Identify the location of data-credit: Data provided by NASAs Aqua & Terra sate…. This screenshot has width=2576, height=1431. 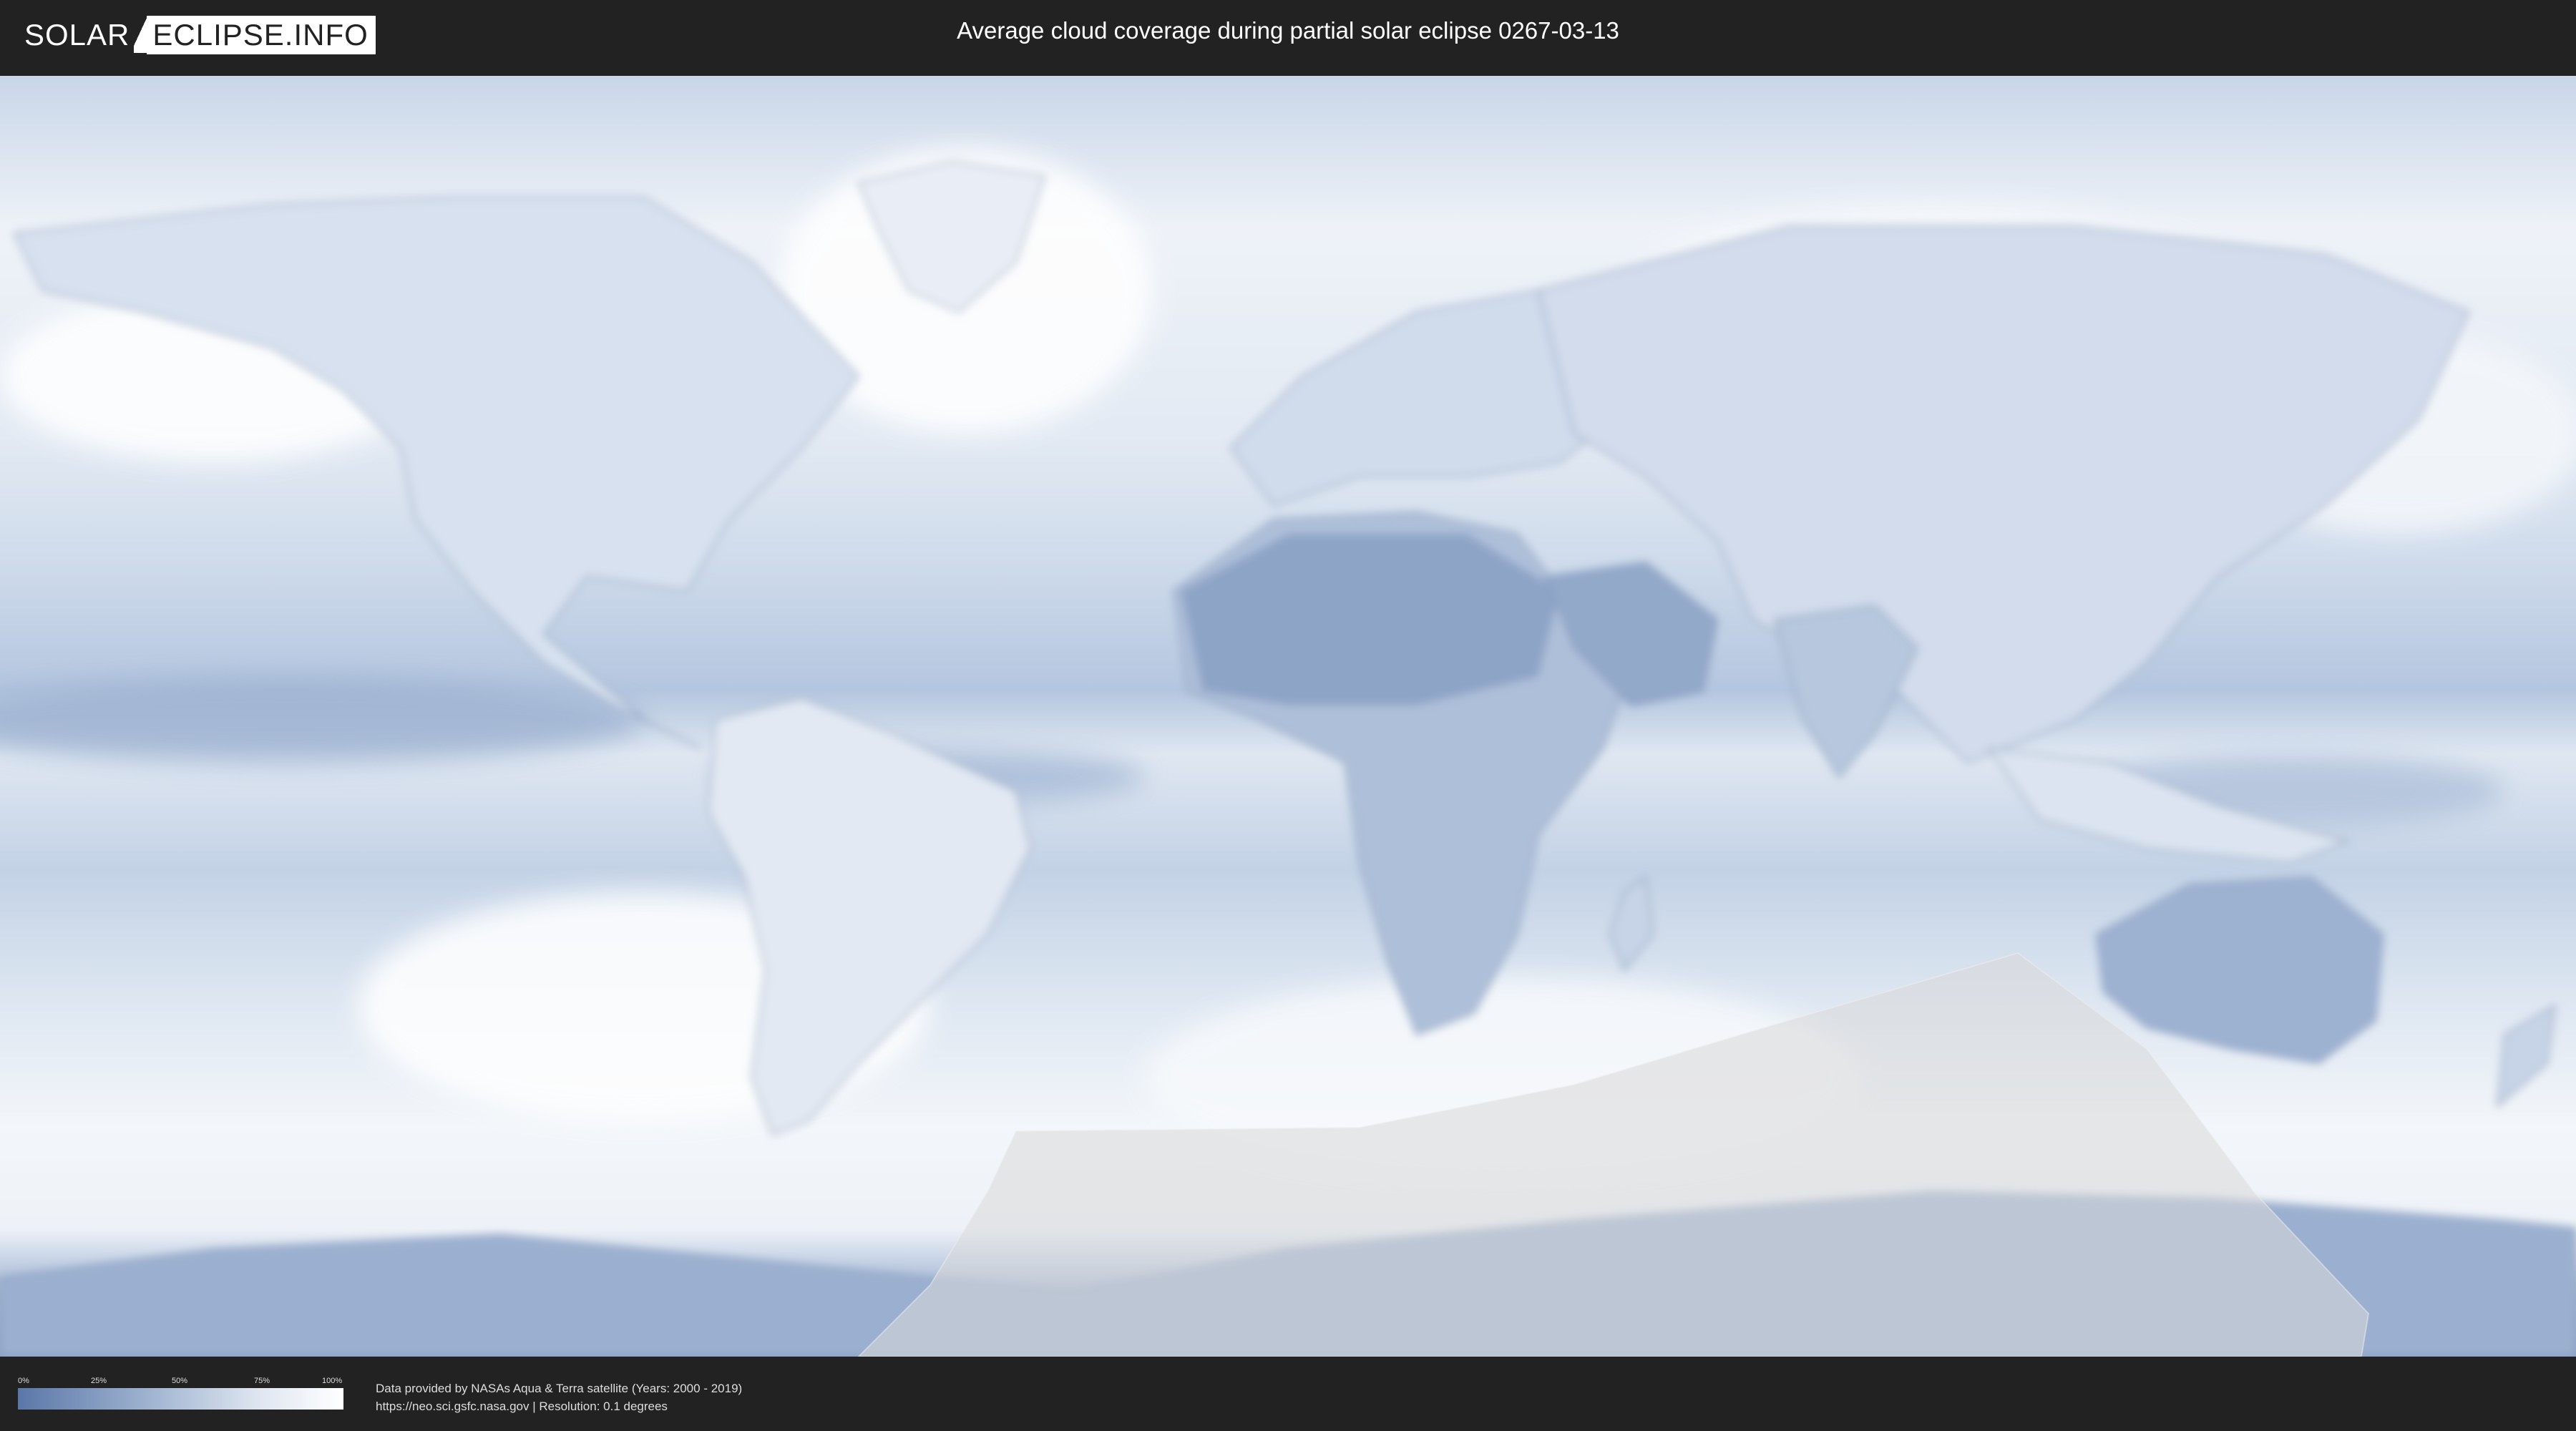
(559, 1397).